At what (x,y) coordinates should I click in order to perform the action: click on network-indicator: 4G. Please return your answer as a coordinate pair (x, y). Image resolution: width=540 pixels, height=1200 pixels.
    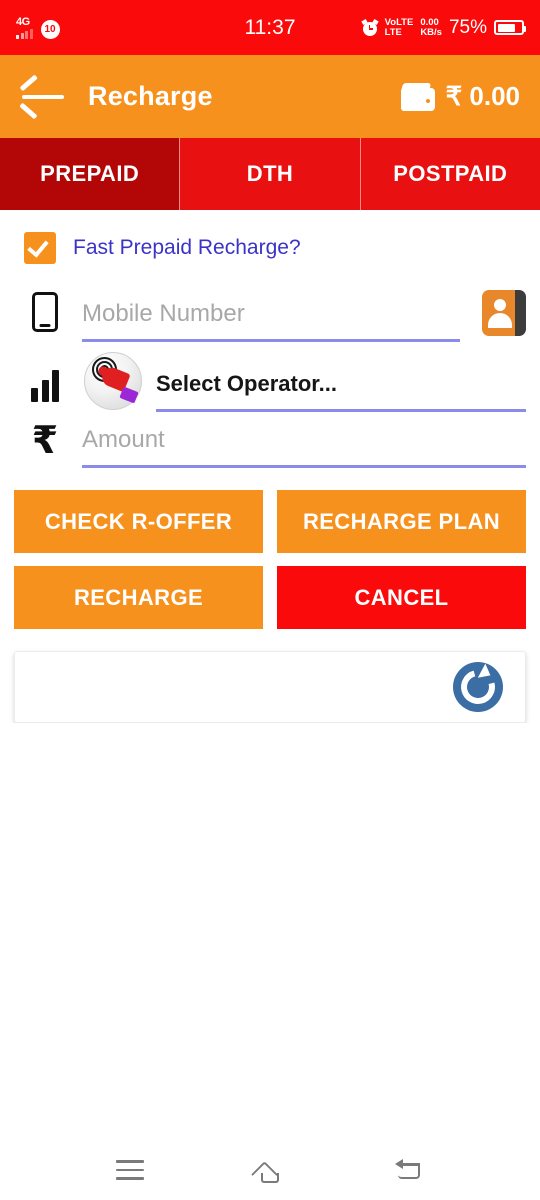
    Looking at the image, I should click on (24, 27).